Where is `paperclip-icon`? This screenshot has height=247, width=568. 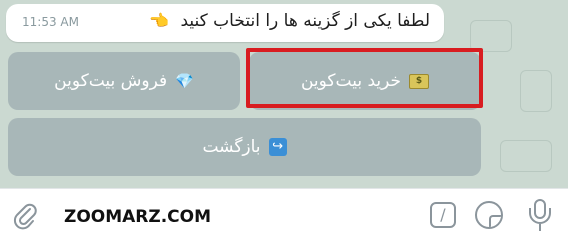 paperclip-icon is located at coordinates (25, 216).